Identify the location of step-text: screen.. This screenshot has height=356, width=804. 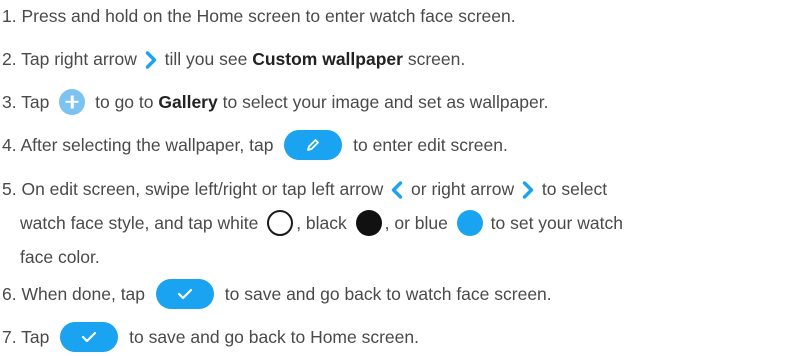
(436, 59).